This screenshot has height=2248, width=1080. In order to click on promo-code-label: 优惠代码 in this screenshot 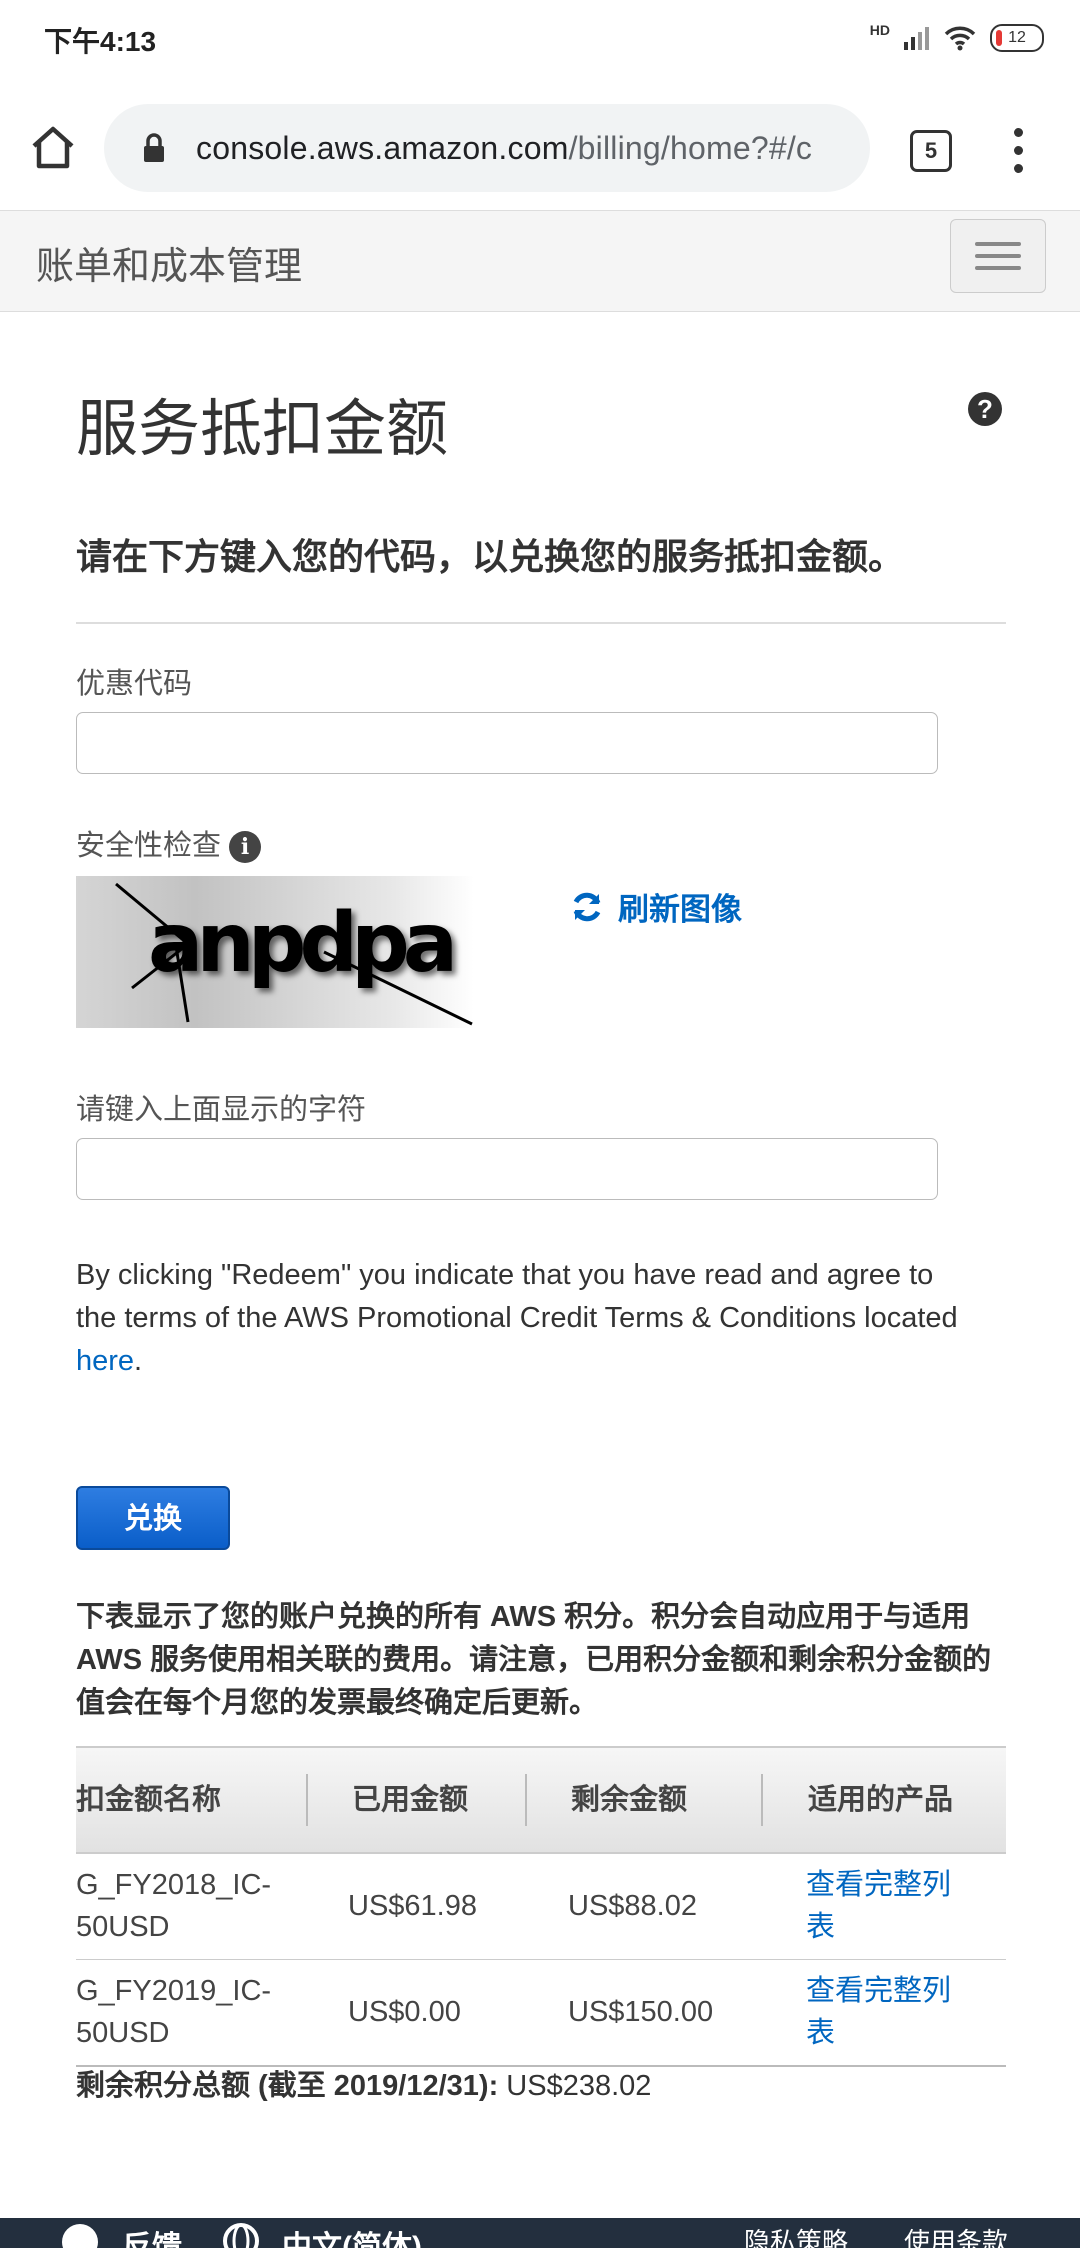, I will do `click(134, 684)`.